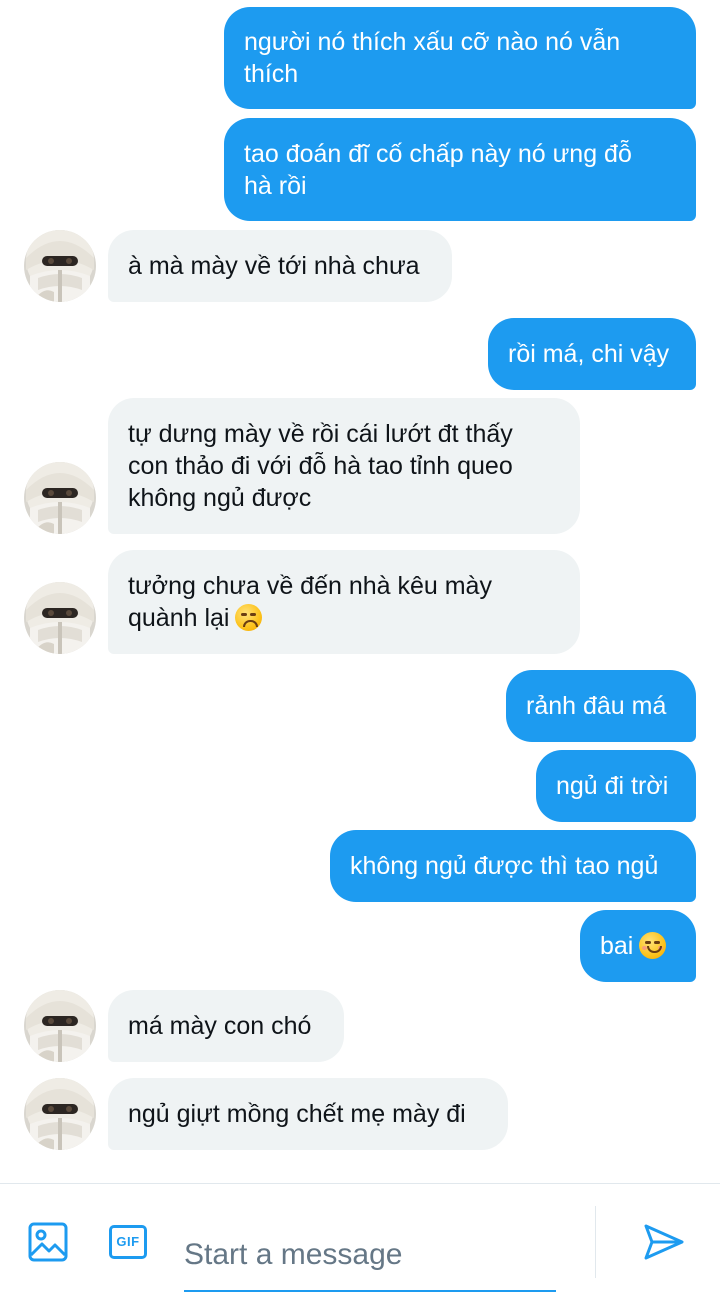 The width and height of the screenshot is (720, 1307). I want to click on message-text: rảnh đâu má, so click(596, 706).